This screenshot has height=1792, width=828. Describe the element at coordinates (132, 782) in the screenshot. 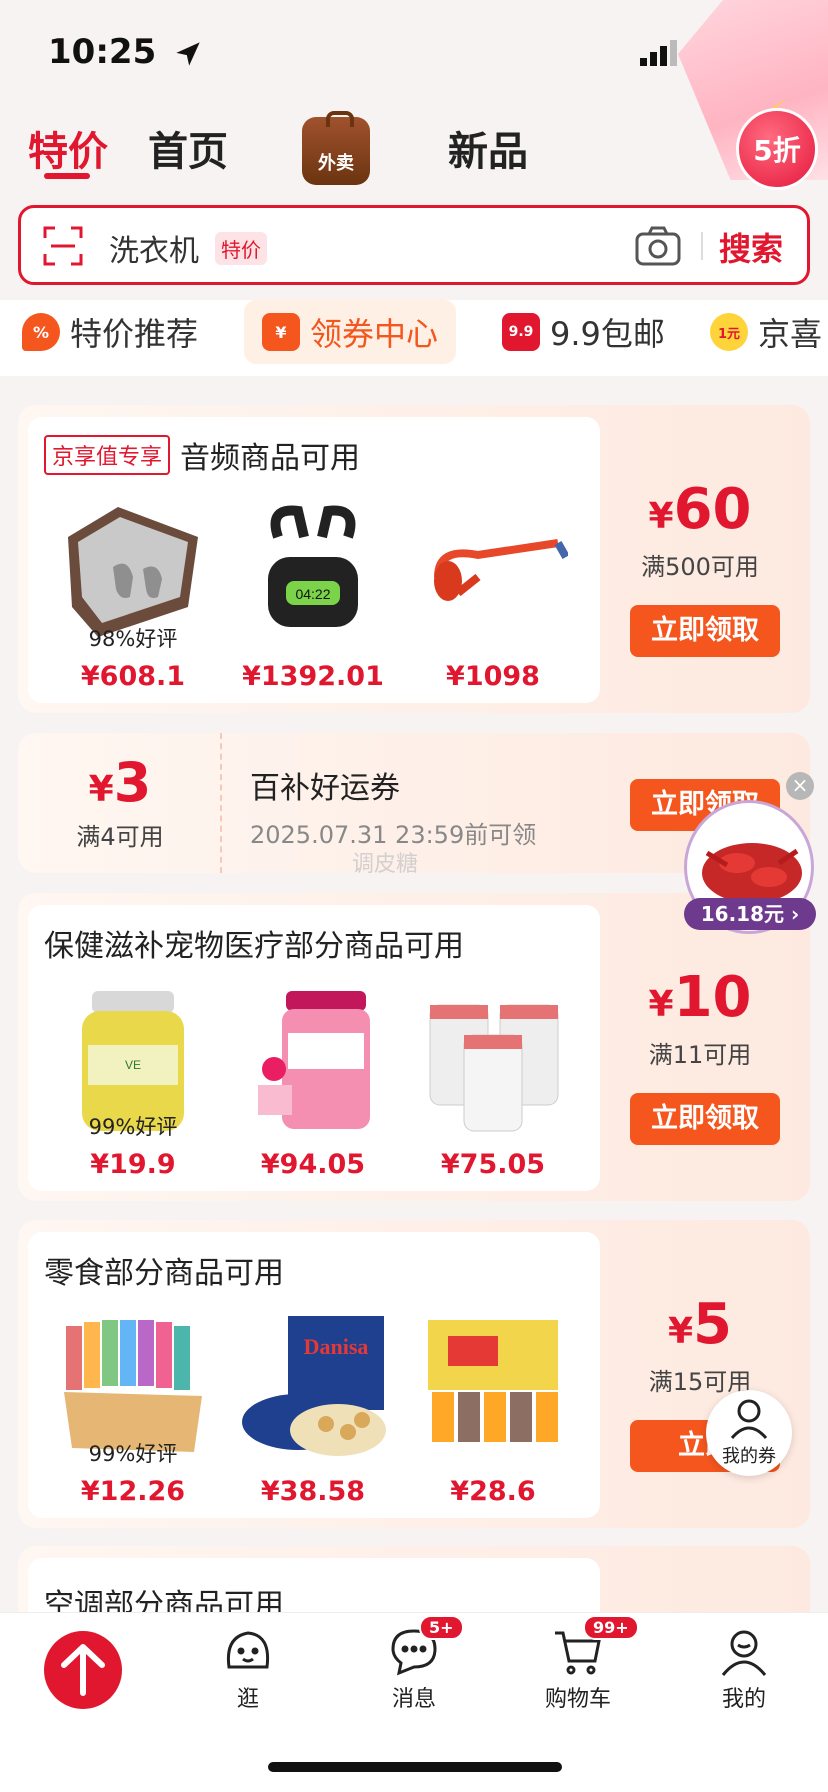

I see `coupon-amount-value: 3` at that location.